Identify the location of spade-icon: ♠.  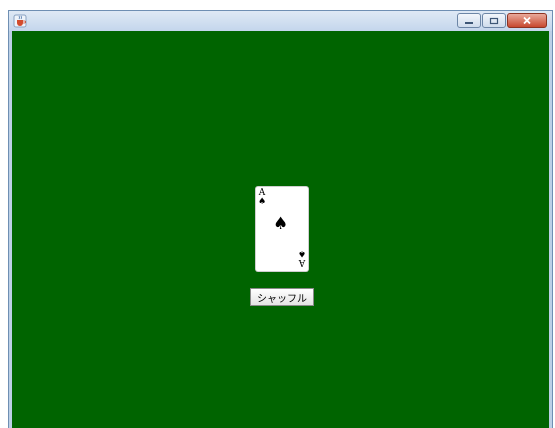
(281, 224).